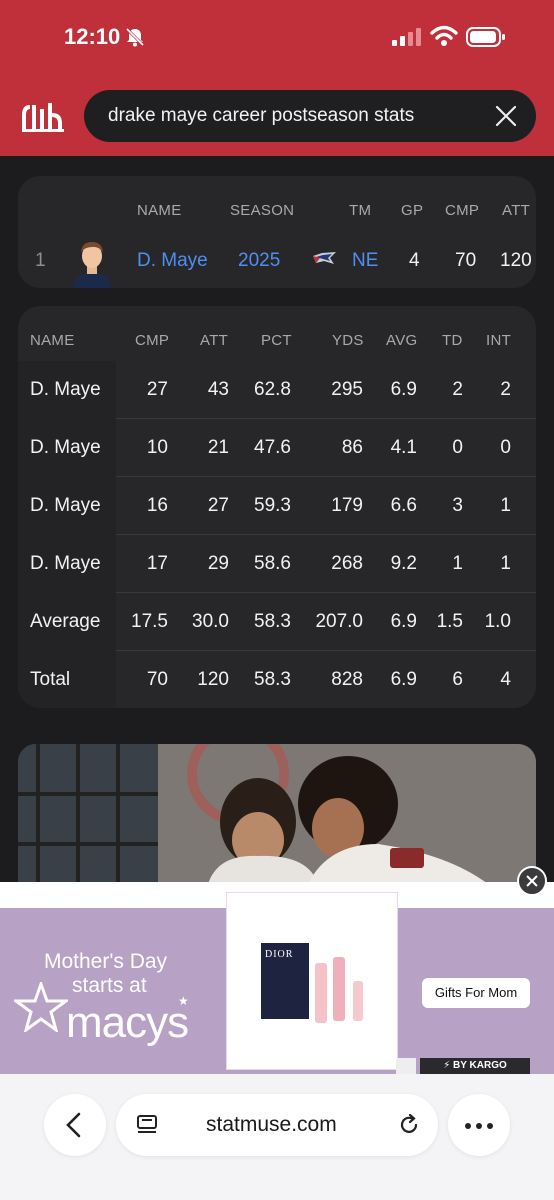 This screenshot has height=1200, width=554. What do you see at coordinates (360, 210) in the screenshot?
I see `summary-header-tm: TM` at bounding box center [360, 210].